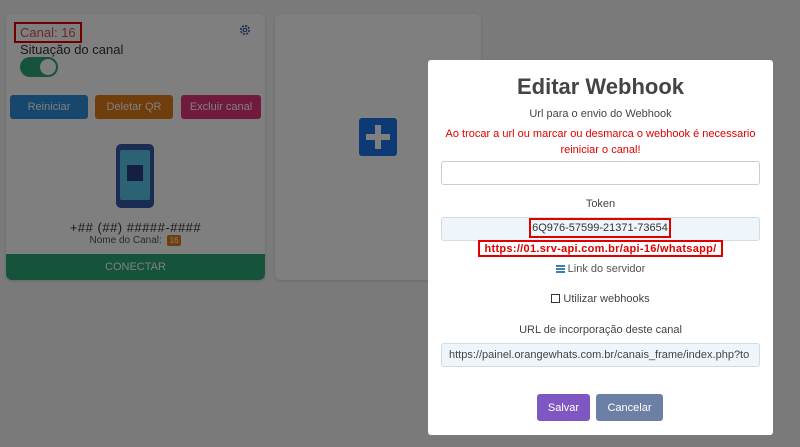 The width and height of the screenshot is (800, 447). I want to click on webhook-url-label: Url para o envio do Webhook, so click(600, 114).